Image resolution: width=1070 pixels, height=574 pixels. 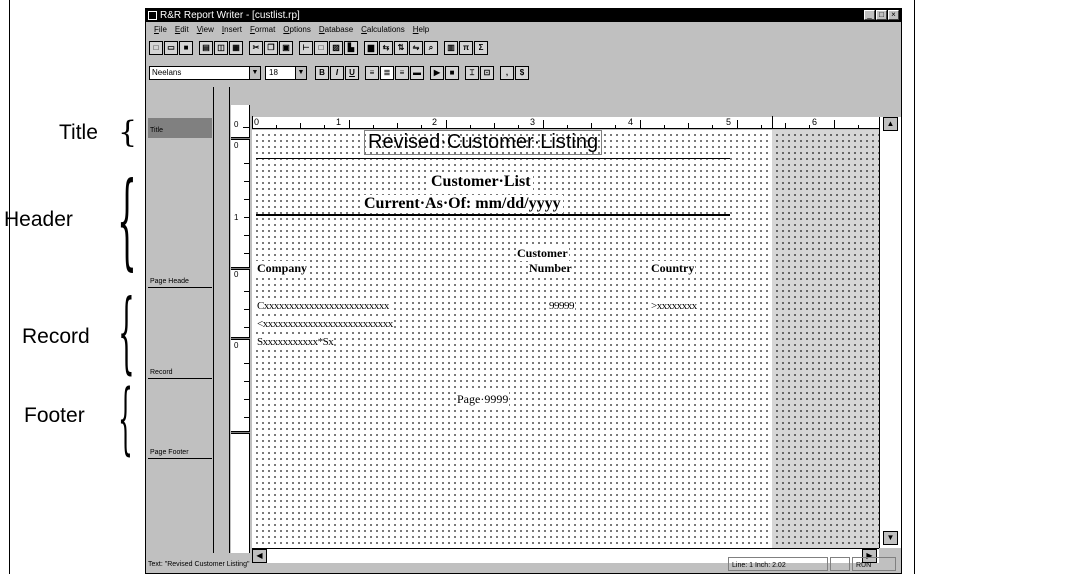 What do you see at coordinates (401, 48) in the screenshot?
I see `sort-icon: ⇅` at bounding box center [401, 48].